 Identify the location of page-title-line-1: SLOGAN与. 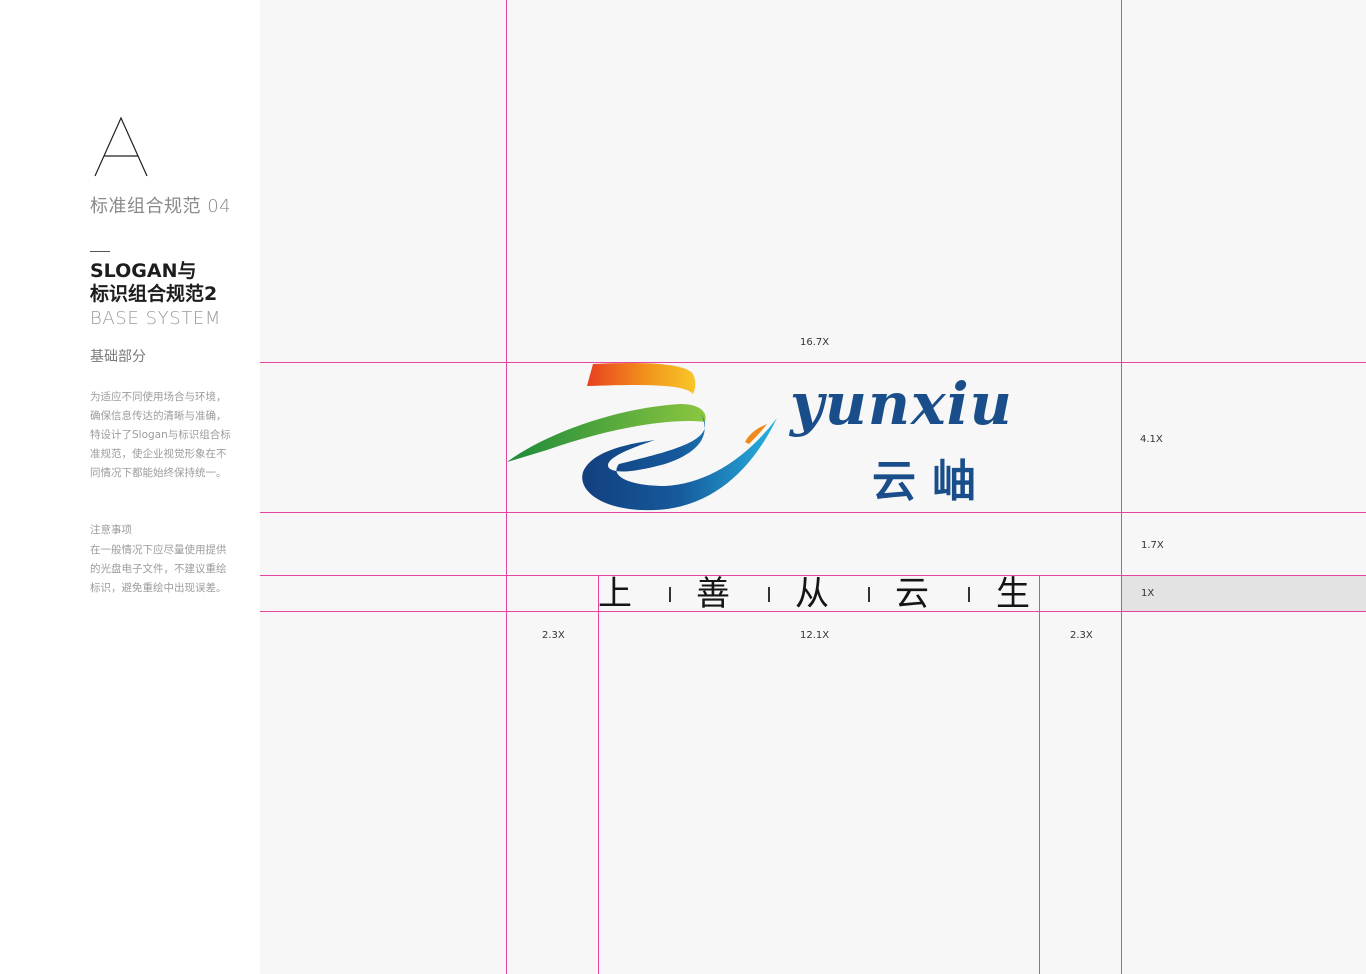
(143, 271).